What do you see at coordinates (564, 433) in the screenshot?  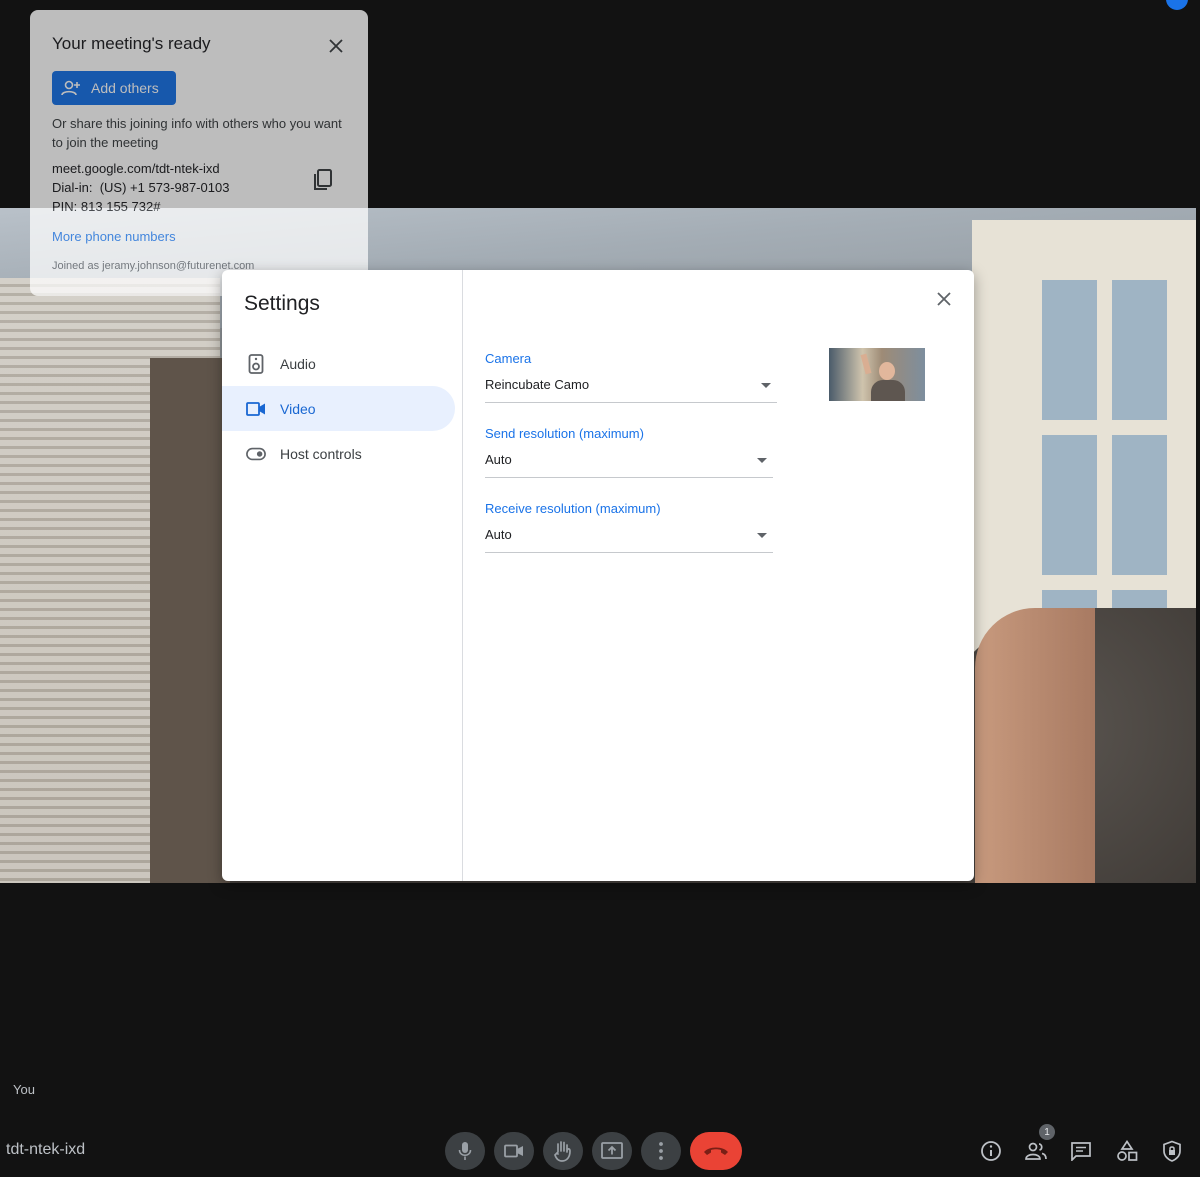 I see `send-resolution-label: Send resolution (maximum)` at bounding box center [564, 433].